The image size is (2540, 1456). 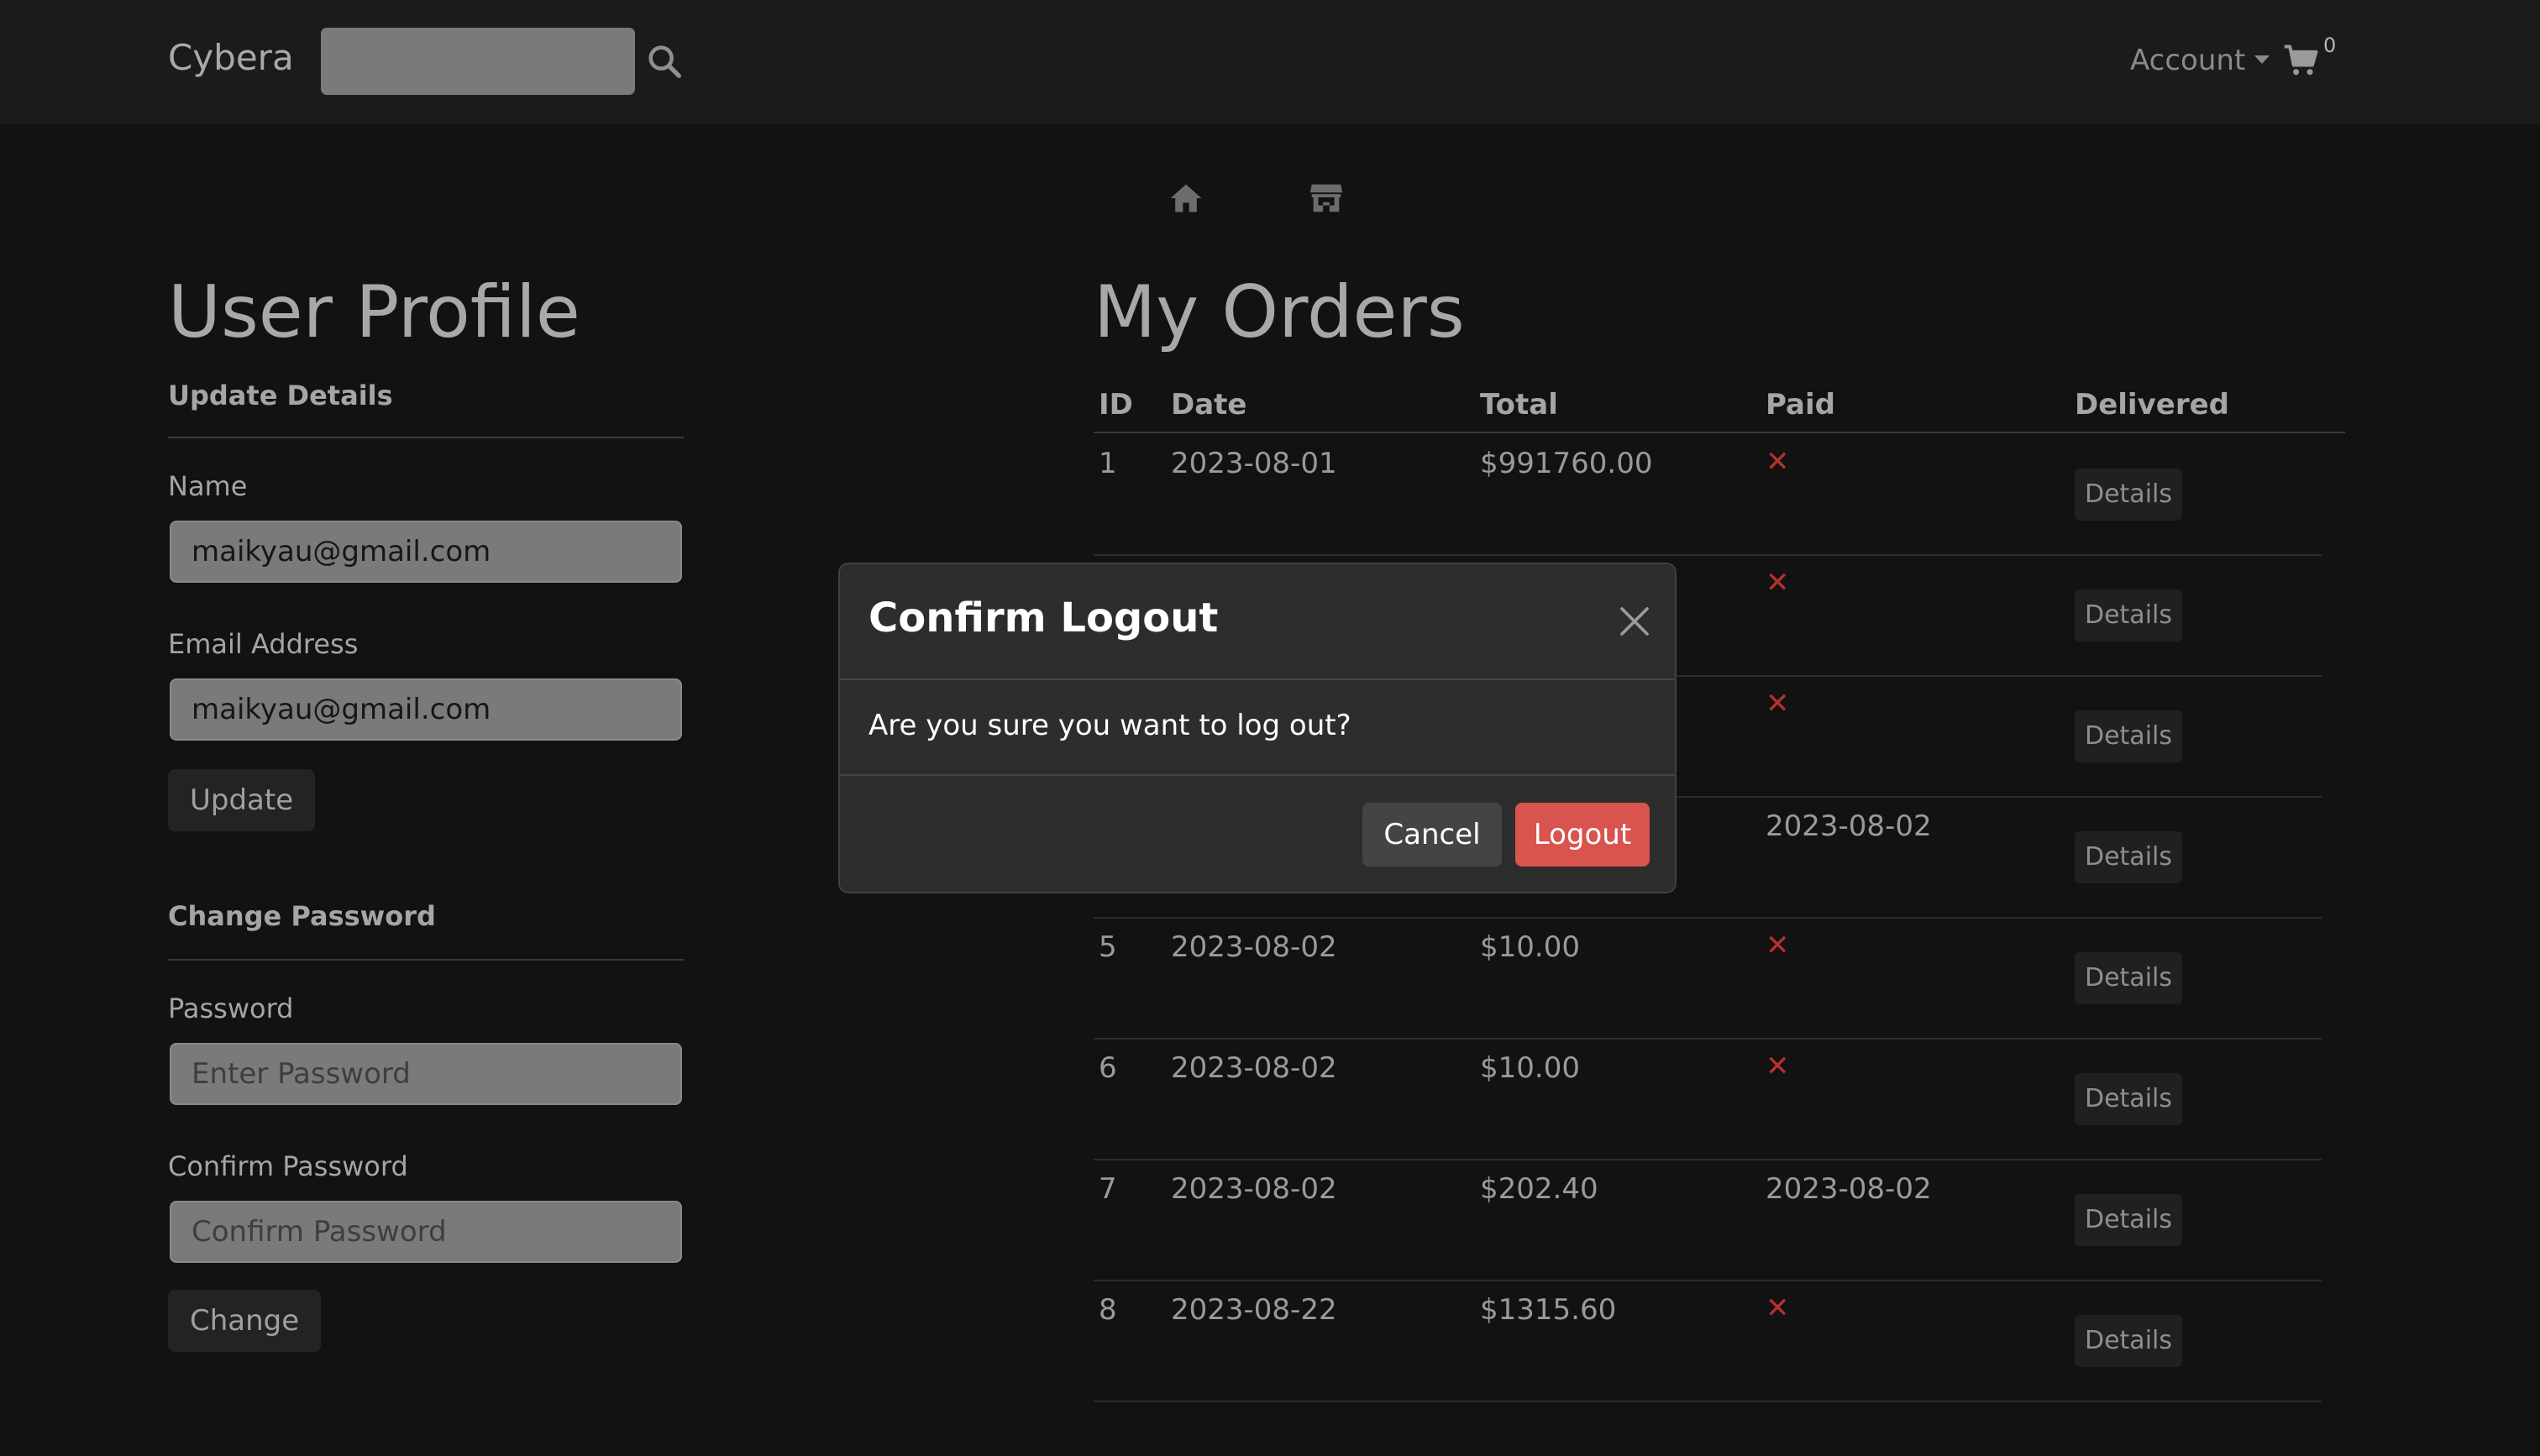 I want to click on table-header-divider, so click(x=1719, y=432).